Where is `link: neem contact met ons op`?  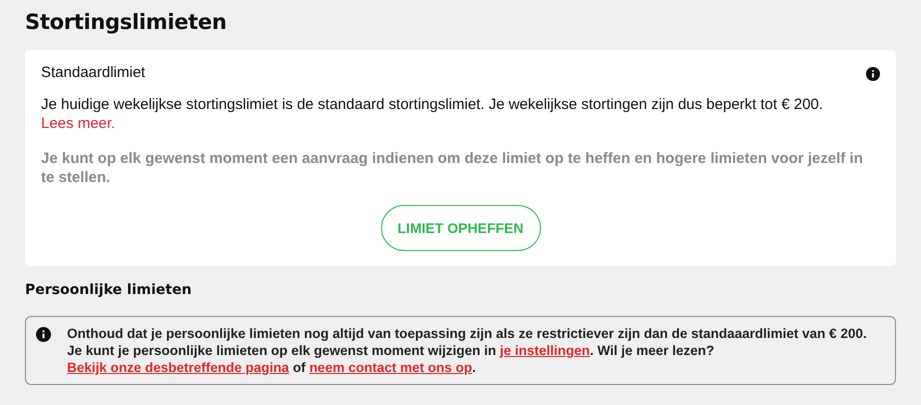
link: neem contact met ons op is located at coordinates (390, 367).